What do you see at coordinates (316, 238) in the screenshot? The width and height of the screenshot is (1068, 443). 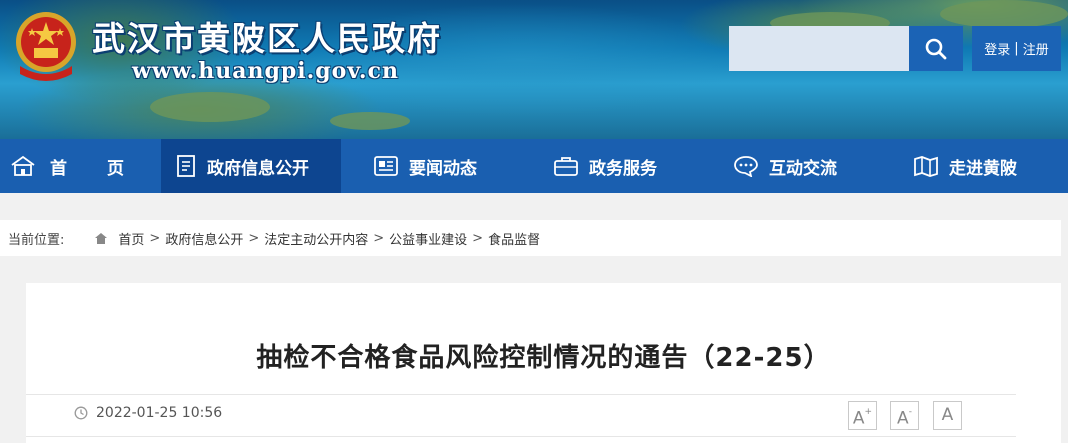 I see `breadcrumb-link-statutory: 法定主动公开内容` at bounding box center [316, 238].